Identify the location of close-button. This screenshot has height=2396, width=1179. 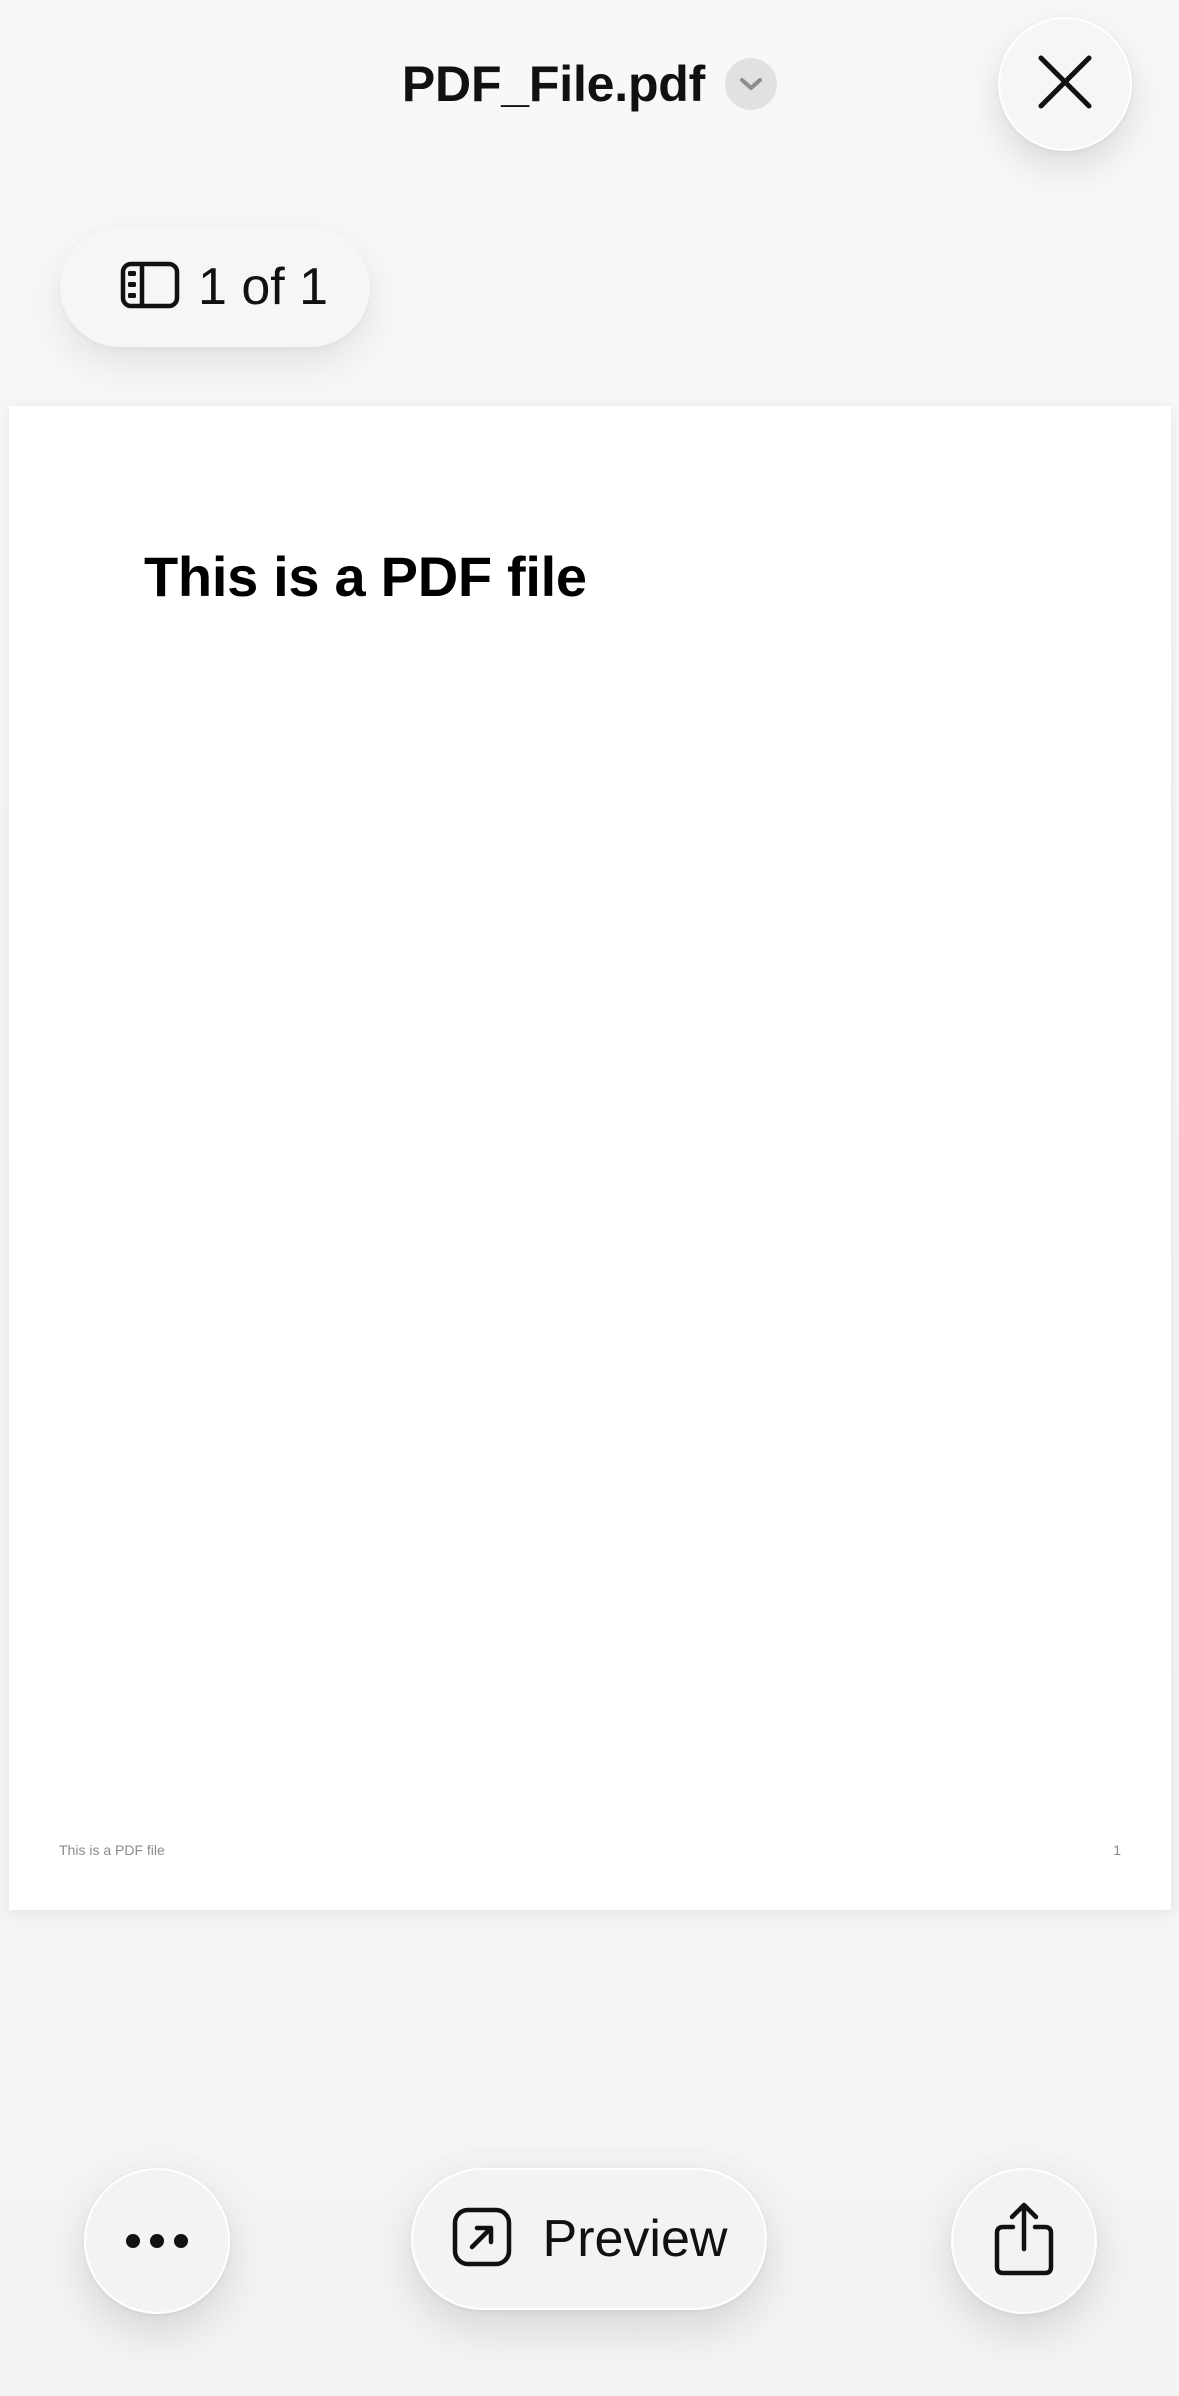
(1065, 84).